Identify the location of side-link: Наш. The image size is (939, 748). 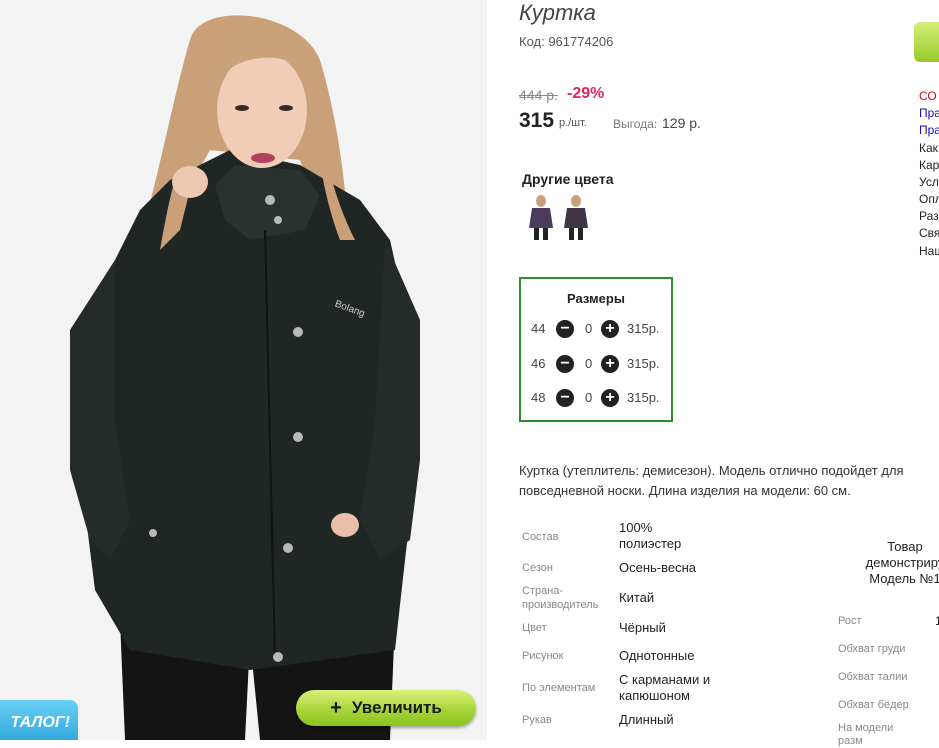
(929, 251).